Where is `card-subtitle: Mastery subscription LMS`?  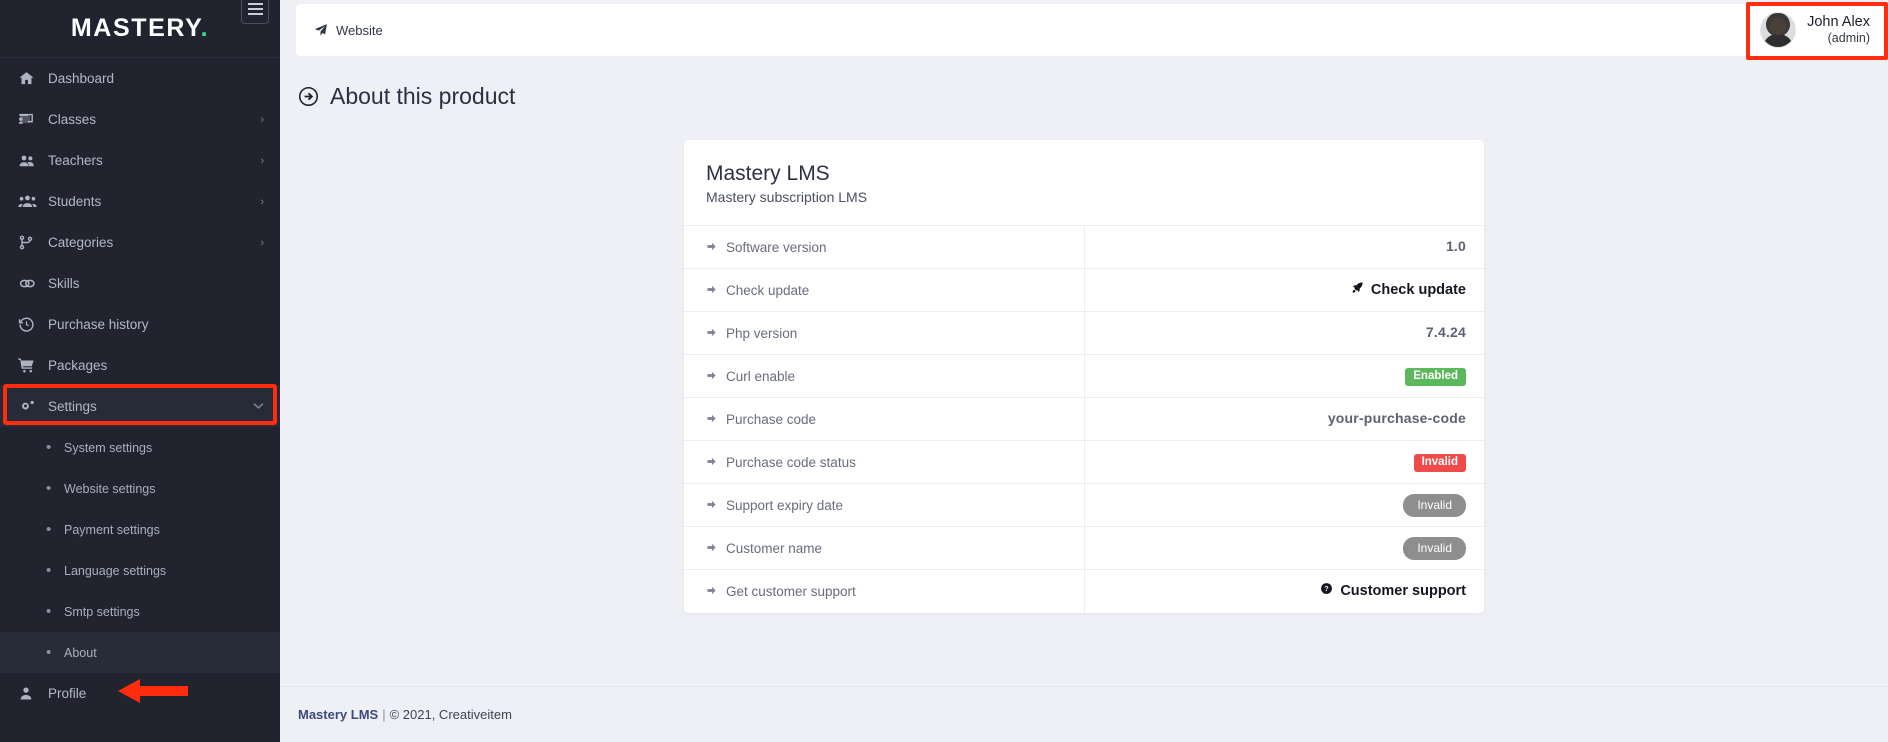 card-subtitle: Mastery subscription LMS is located at coordinates (787, 197).